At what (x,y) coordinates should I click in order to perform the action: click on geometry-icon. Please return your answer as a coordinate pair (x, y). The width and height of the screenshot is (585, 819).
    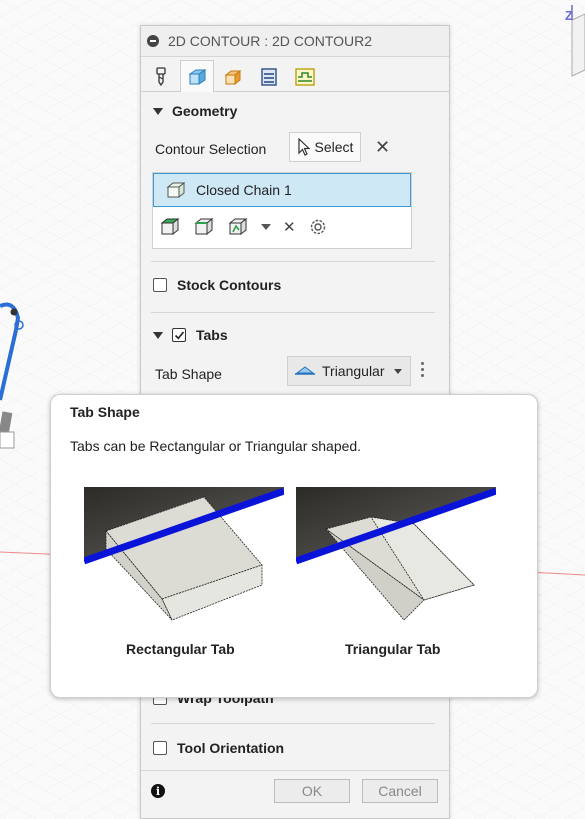
    Looking at the image, I should click on (197, 76).